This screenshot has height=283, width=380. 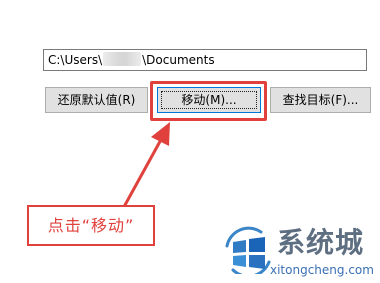 I want to click on windows-logo-icon, so click(x=248, y=250).